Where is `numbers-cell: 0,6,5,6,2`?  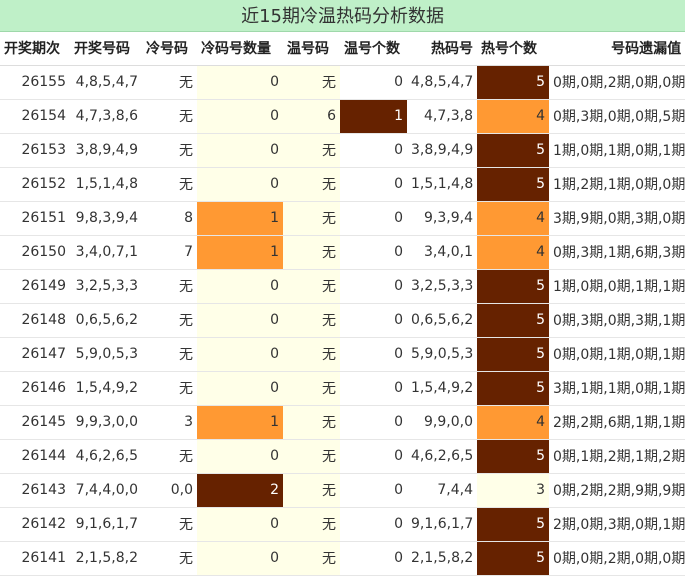 numbers-cell: 0,6,5,6,2 is located at coordinates (106, 320).